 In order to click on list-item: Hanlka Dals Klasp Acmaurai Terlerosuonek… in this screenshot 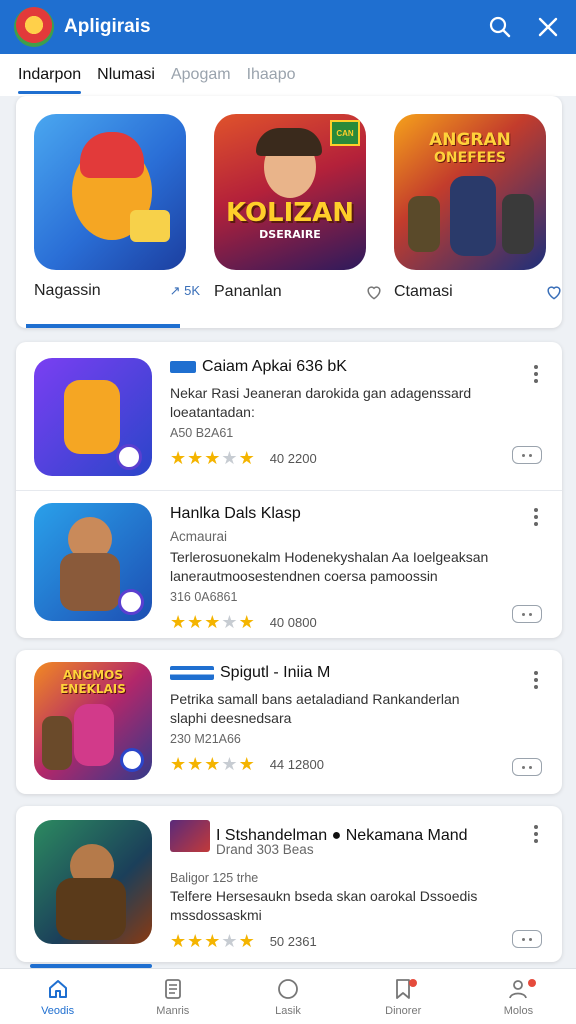, I will do `click(289, 564)`.